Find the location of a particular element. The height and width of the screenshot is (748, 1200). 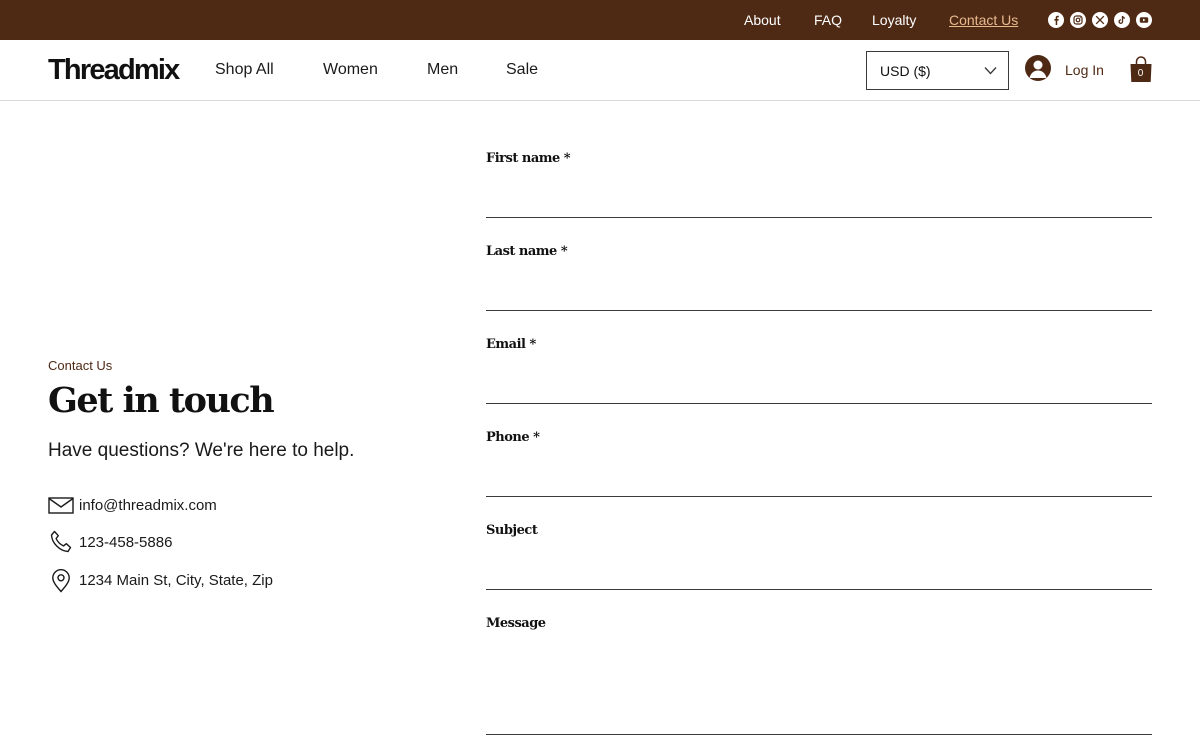

user-avatar-icon is located at coordinates (1038, 68).